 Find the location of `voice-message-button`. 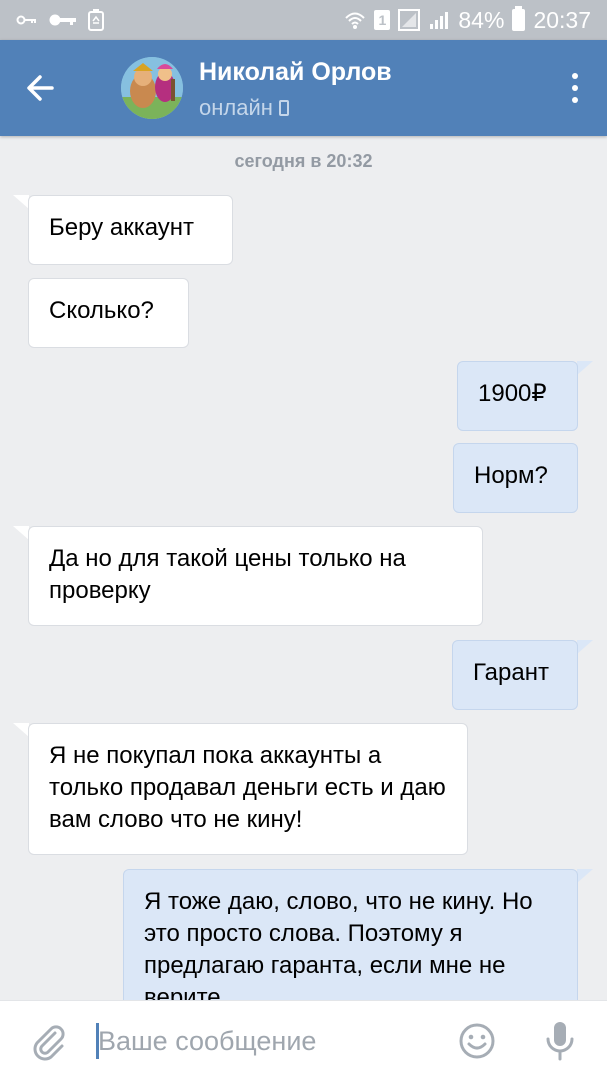

voice-message-button is located at coordinates (560, 1041).